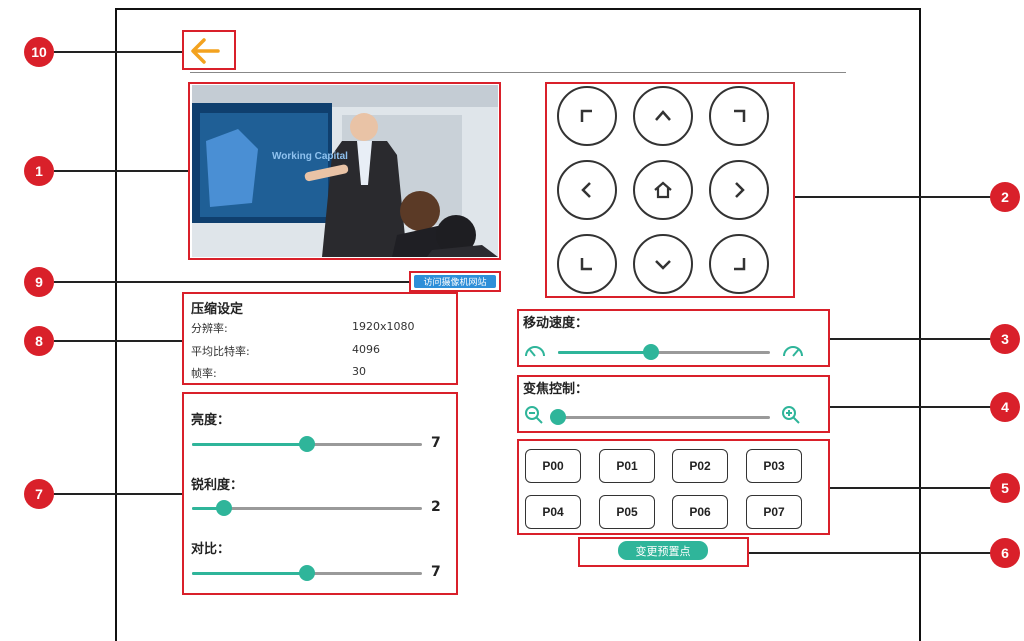  I want to click on highlight-preview, so click(344, 171).